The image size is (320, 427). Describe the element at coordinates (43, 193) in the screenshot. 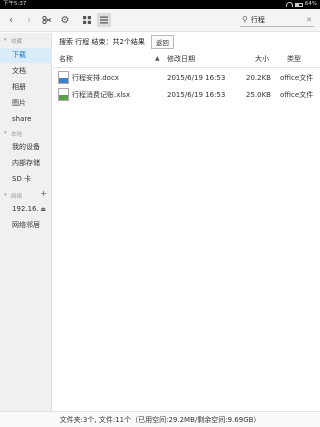

I see `add-icon: +` at that location.